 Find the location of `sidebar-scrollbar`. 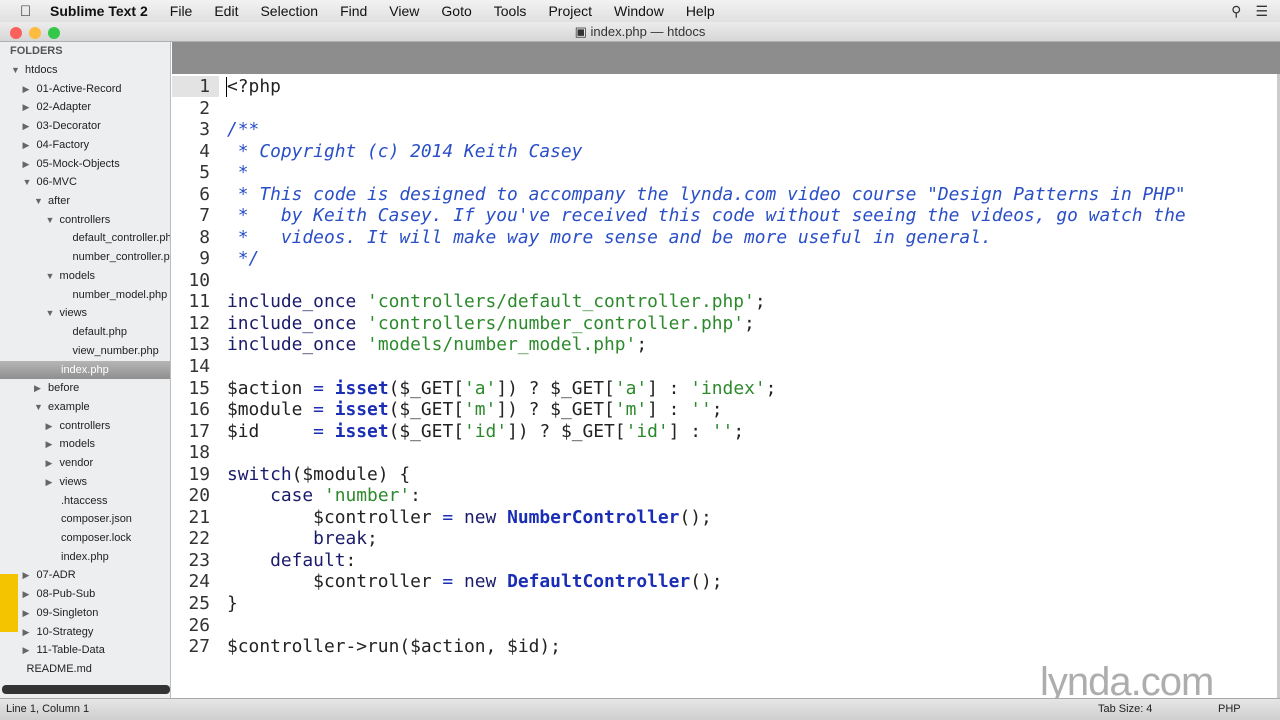

sidebar-scrollbar is located at coordinates (86, 689).